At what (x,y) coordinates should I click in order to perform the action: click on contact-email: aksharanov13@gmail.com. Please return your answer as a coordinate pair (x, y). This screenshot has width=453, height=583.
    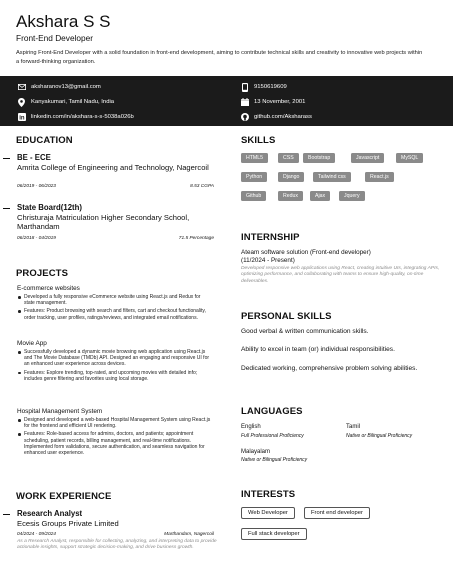
    Looking at the image, I should click on (59, 87).